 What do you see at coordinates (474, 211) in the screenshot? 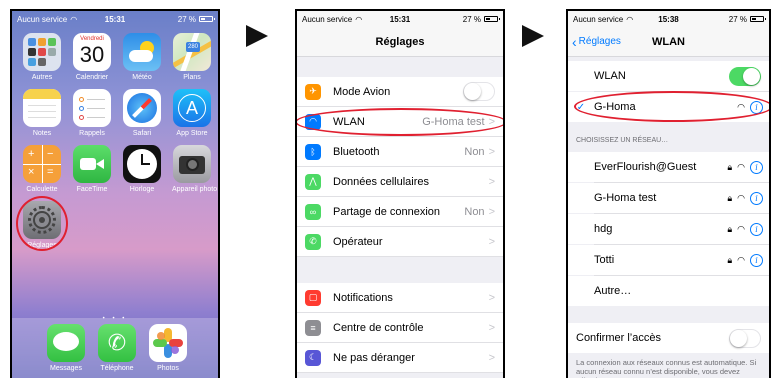
I see `row-value: Non` at bounding box center [474, 211].